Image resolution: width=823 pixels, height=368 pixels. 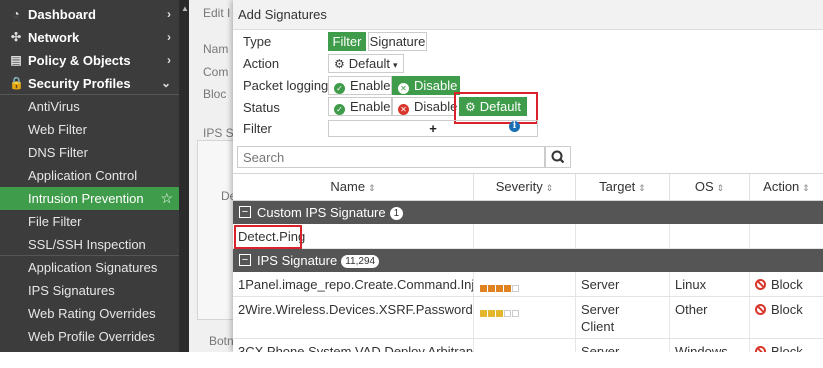 What do you see at coordinates (360, 261) in the screenshot?
I see `count-badge: 11,294` at bounding box center [360, 261].